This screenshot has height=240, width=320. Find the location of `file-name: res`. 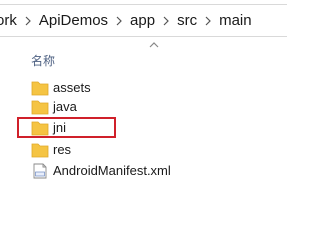

file-name: res is located at coordinates (62, 149).